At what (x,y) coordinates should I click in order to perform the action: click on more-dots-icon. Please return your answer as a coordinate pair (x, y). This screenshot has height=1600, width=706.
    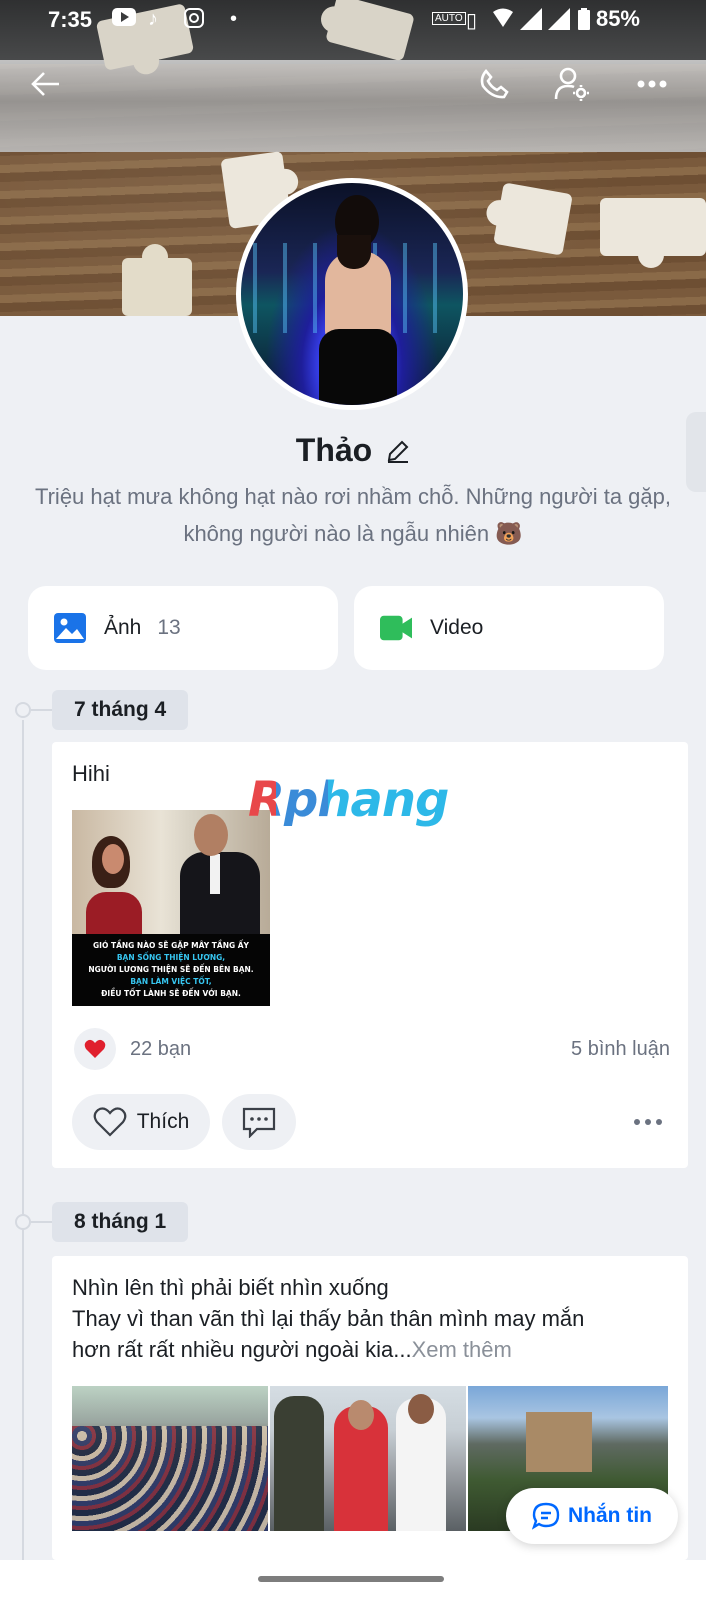
    Looking at the image, I should click on (652, 84).